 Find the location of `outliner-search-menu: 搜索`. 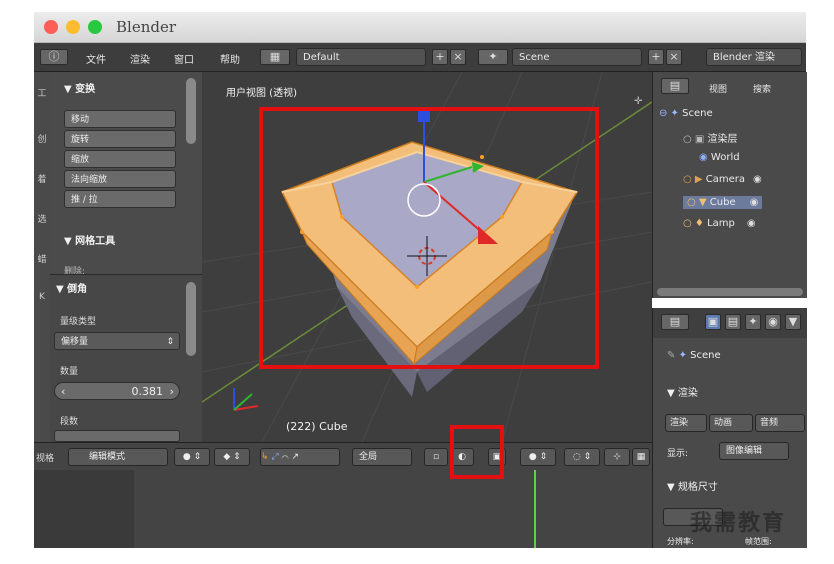

outliner-search-menu: 搜索 is located at coordinates (762, 88).